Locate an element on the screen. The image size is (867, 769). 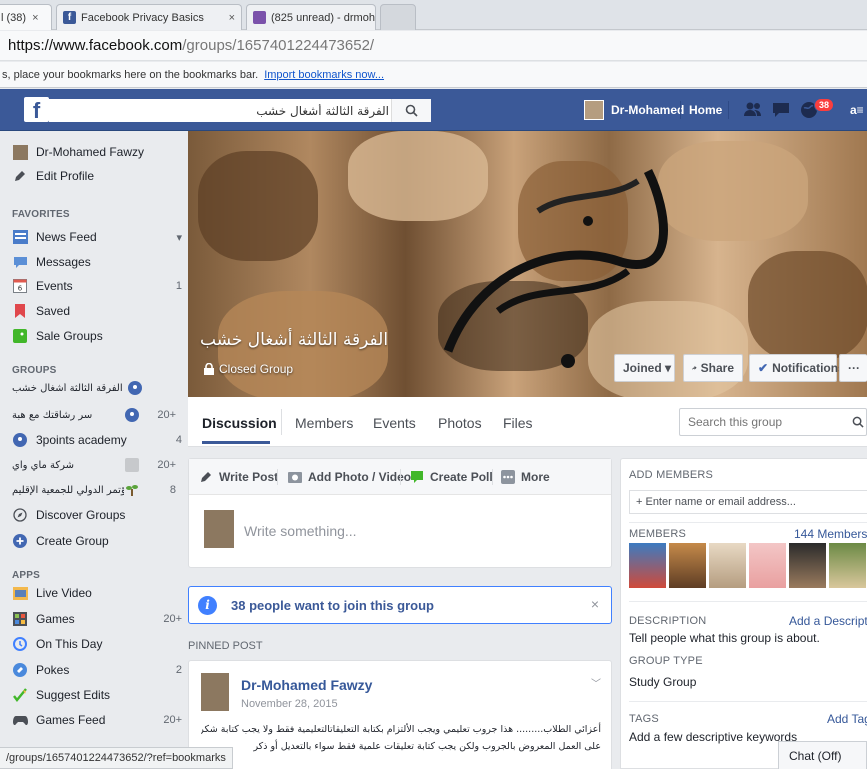
pending-members-text: 38 people want to join this group is located at coordinates (332, 605).